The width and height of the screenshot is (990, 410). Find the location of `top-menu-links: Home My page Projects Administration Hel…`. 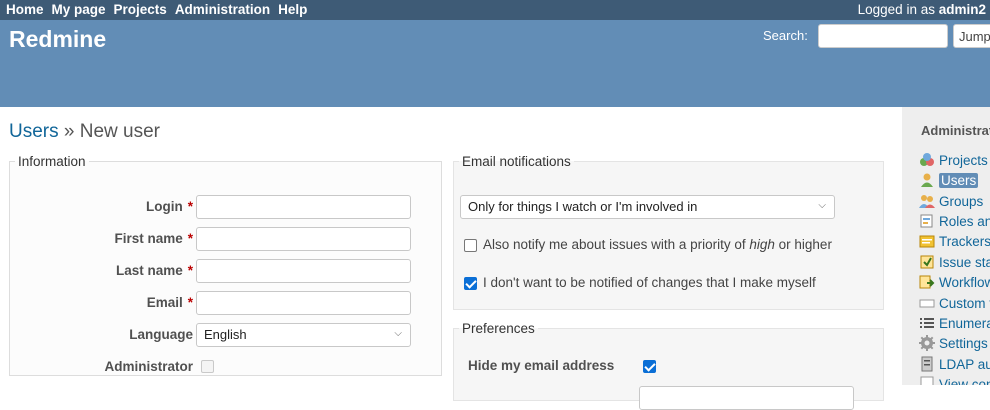

top-menu-links: Home My page Projects Administration Hel… is located at coordinates (156, 9).